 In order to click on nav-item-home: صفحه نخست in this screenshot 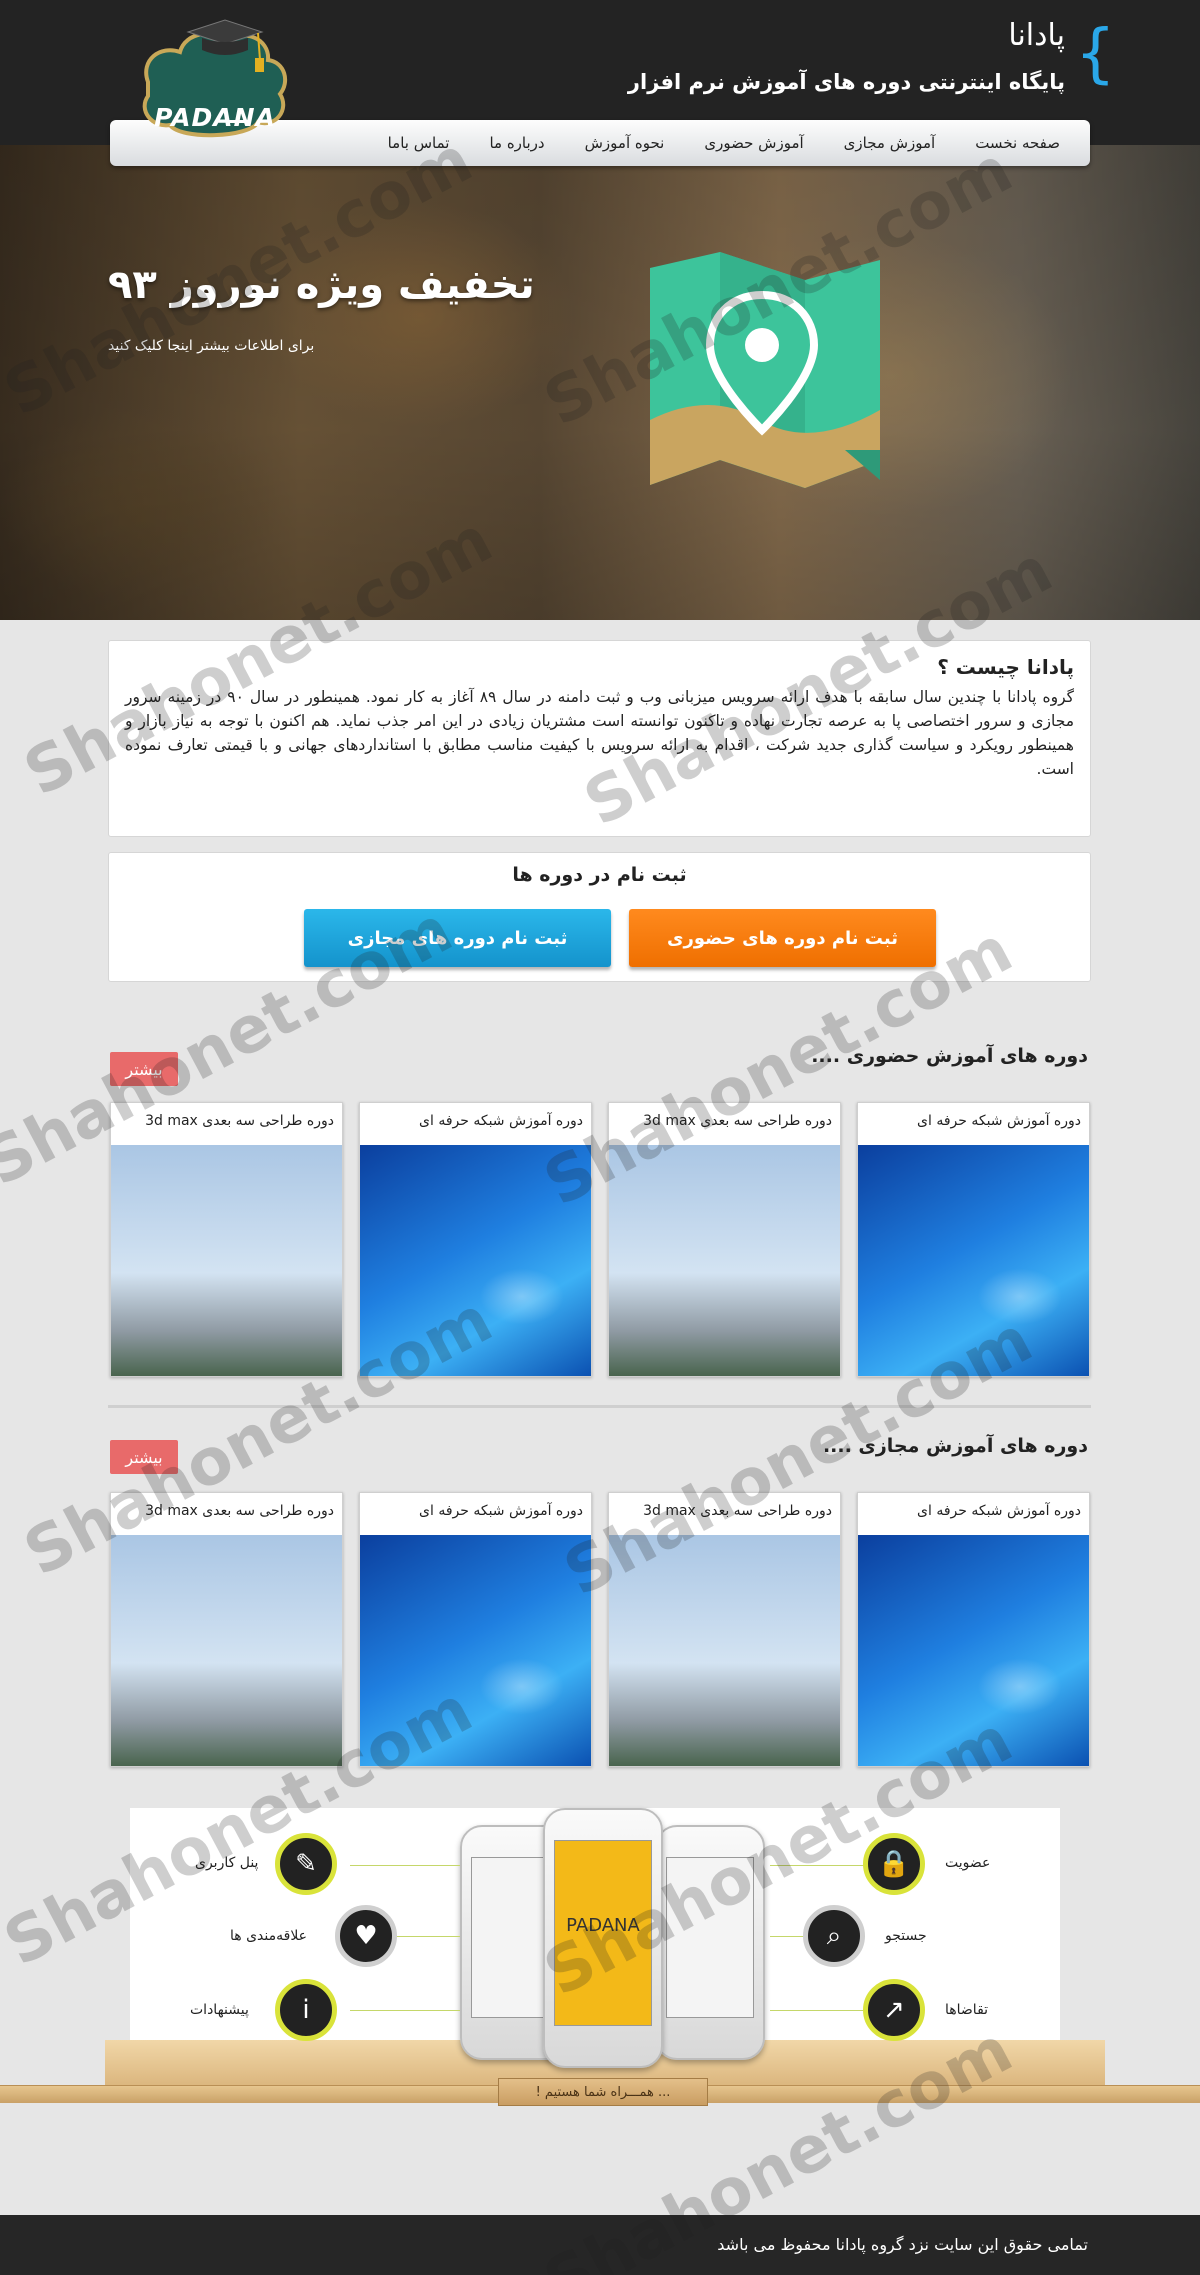, I will do `click(1017, 143)`.